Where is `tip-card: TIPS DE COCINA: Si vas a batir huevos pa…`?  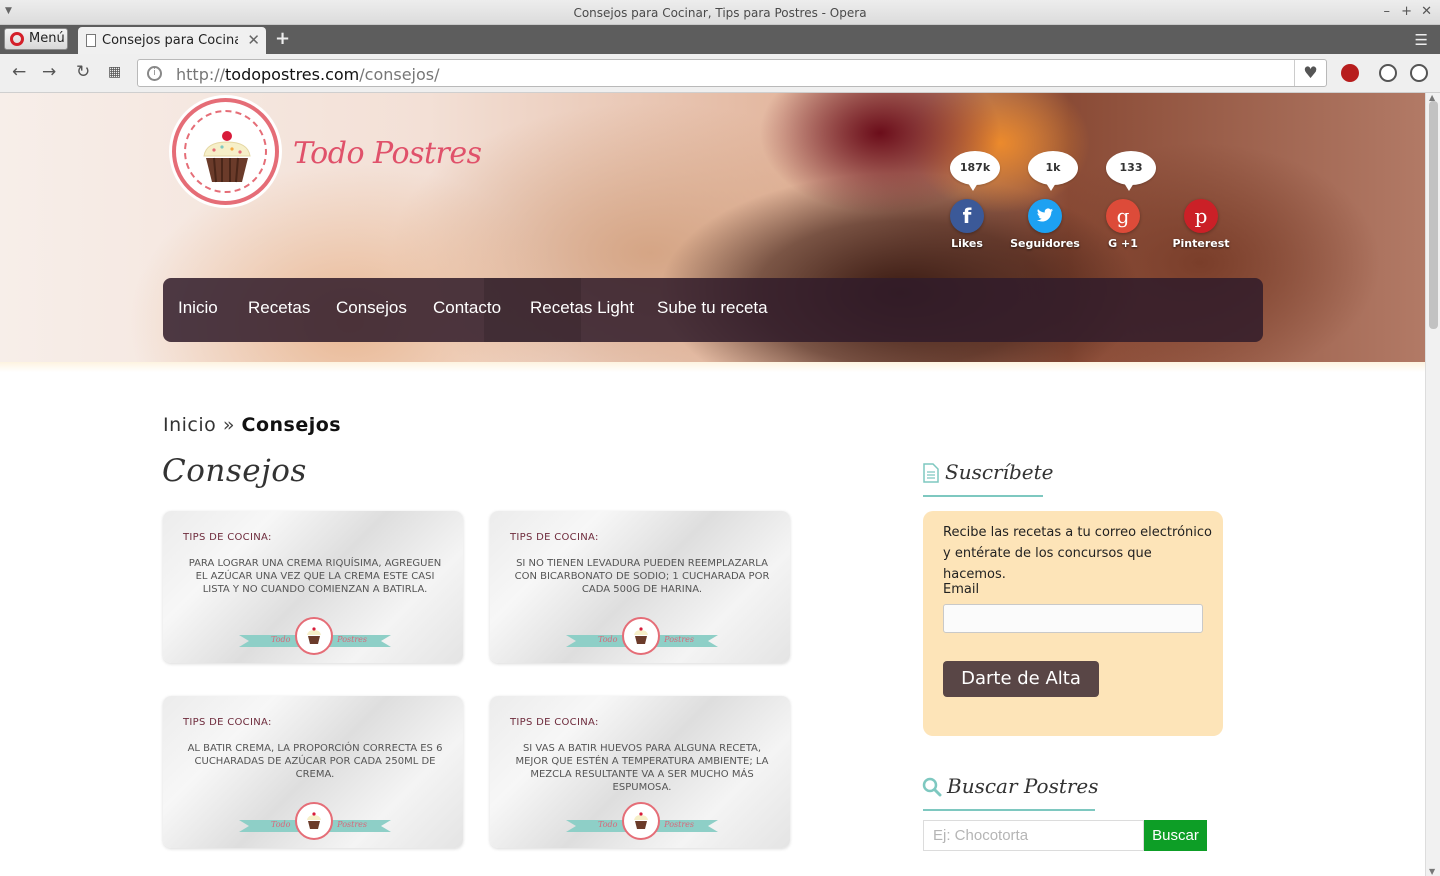
tip-card: TIPS DE COCINA: Si vas a batir huevos pa… is located at coordinates (640, 772).